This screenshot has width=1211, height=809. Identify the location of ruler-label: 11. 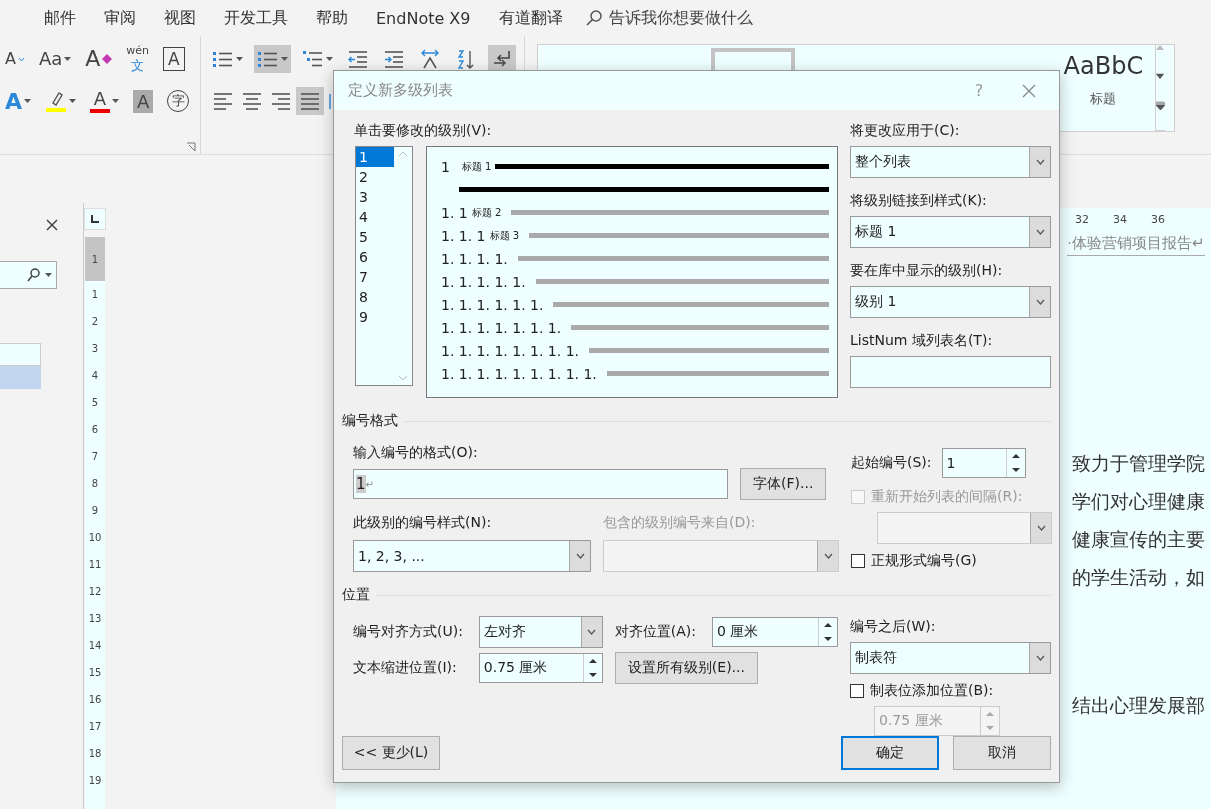
(95, 565).